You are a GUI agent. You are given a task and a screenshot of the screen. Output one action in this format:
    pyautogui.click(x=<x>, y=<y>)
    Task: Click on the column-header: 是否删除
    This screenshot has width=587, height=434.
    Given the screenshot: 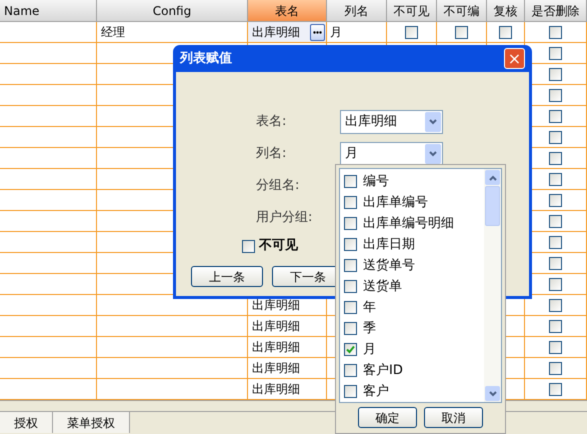 What is the action you would take?
    pyautogui.click(x=556, y=11)
    